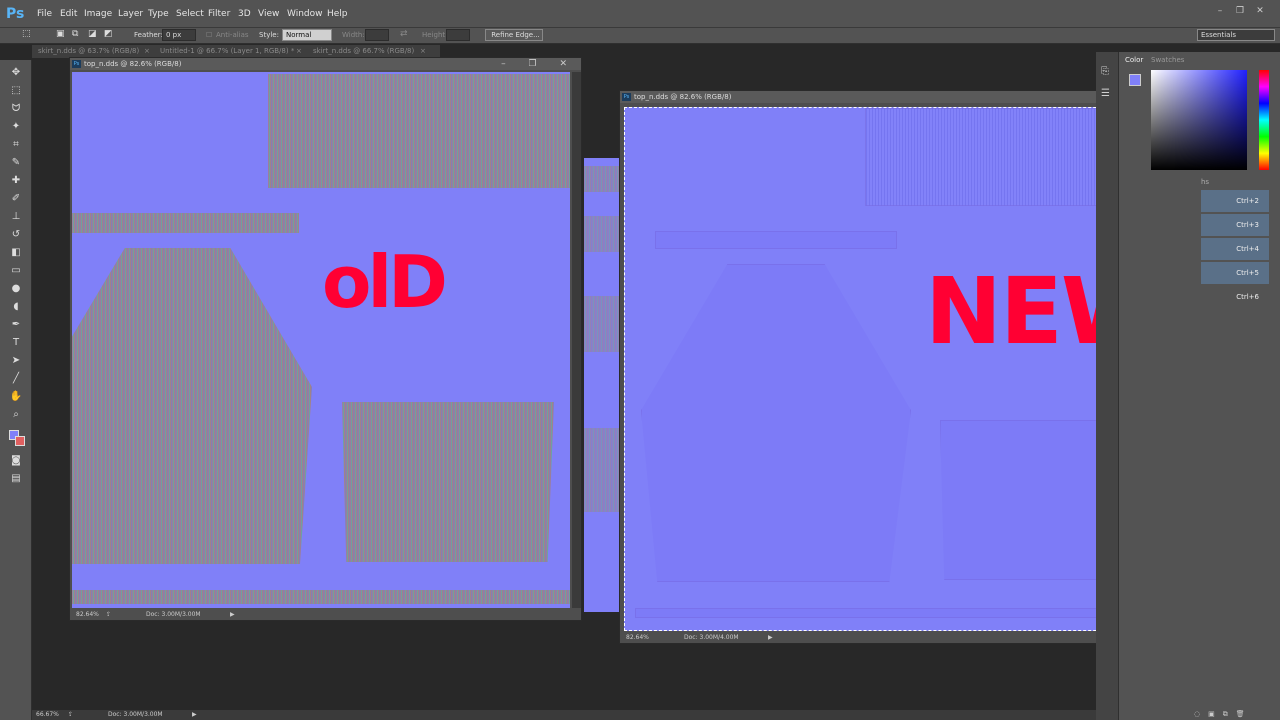 The width and height of the screenshot is (1280, 720). What do you see at coordinates (16, 181) in the screenshot?
I see `healing-brush-icon: ✚` at bounding box center [16, 181].